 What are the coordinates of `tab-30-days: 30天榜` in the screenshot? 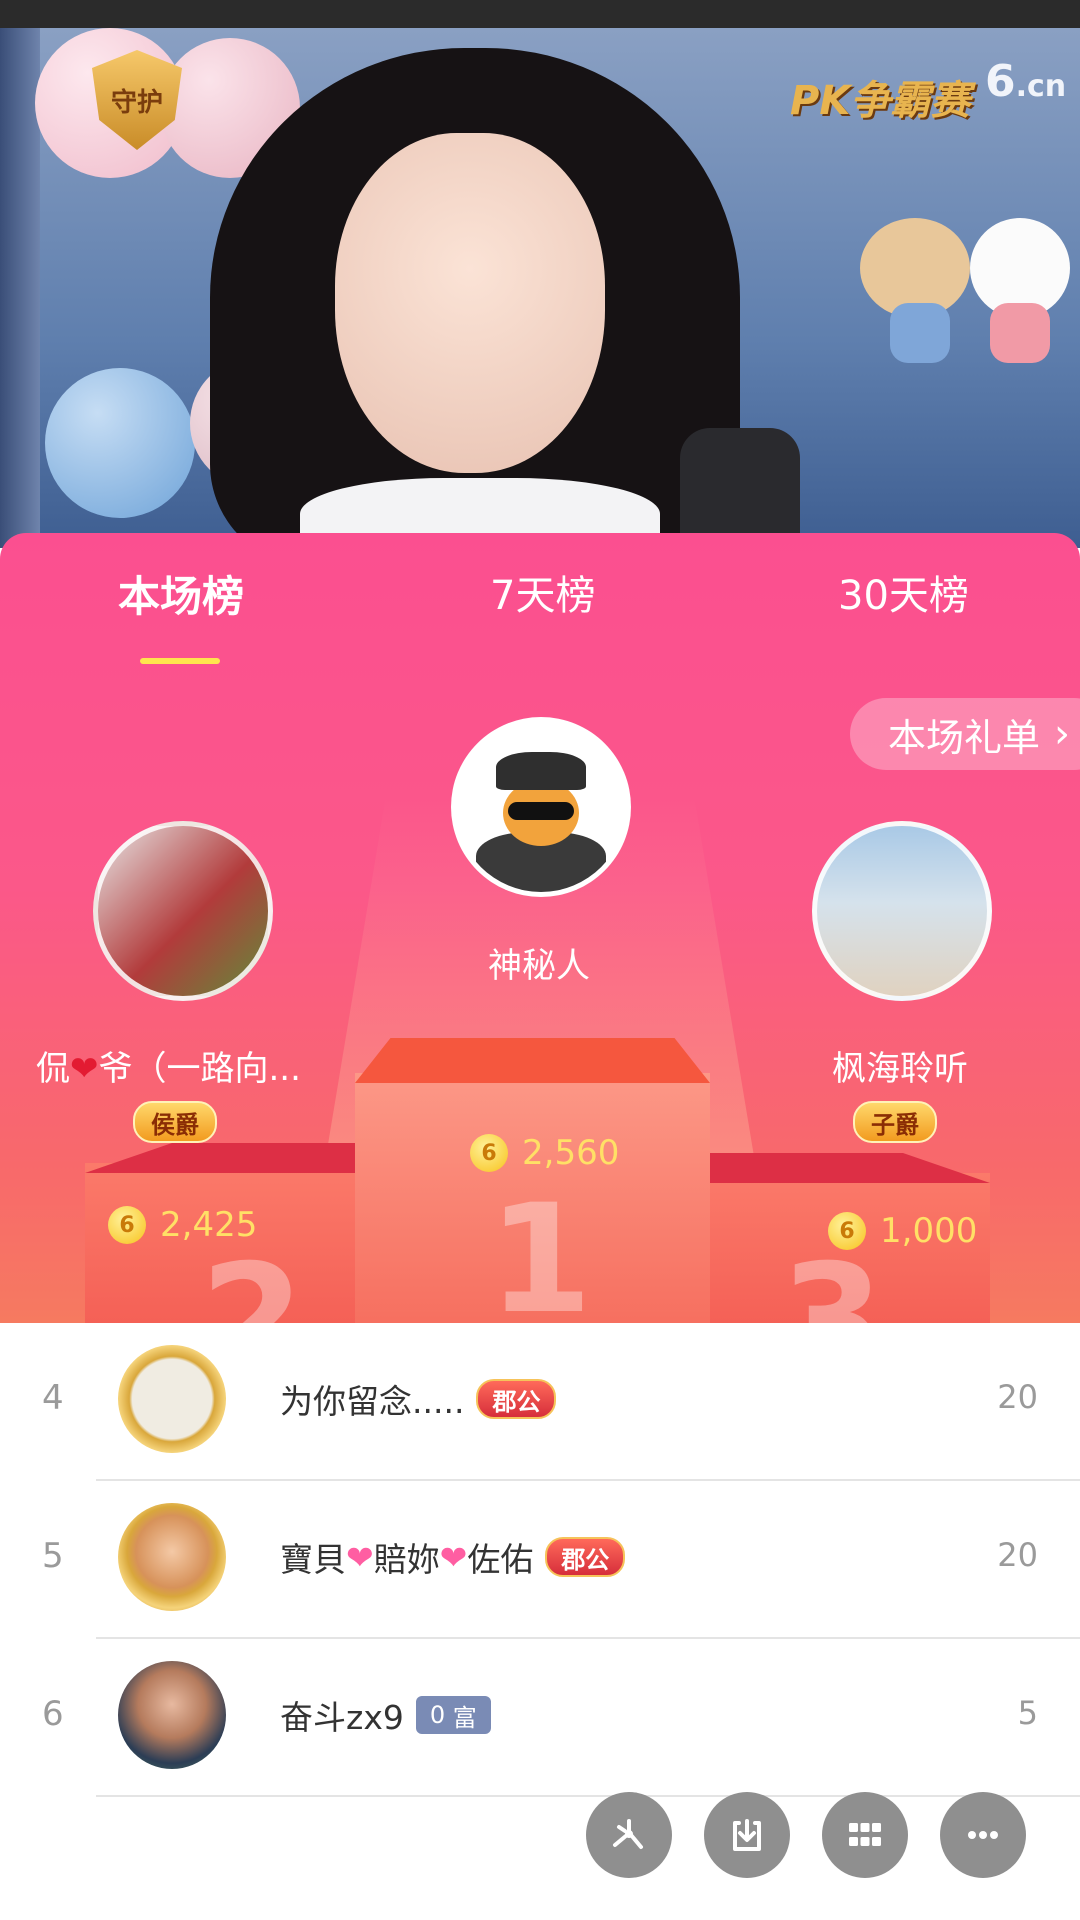 It's located at (903, 592).